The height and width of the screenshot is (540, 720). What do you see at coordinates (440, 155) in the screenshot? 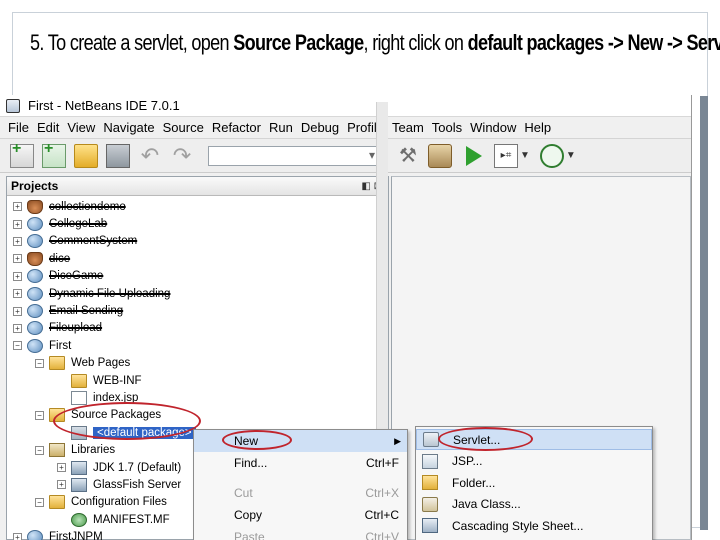
I see `clean-build-icon` at bounding box center [440, 155].